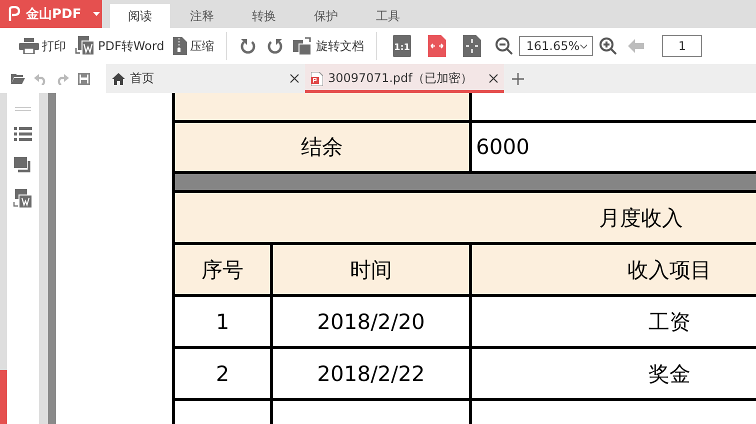 The height and width of the screenshot is (424, 756). Describe the element at coordinates (119, 46) in the screenshot. I see `toolbar-button: PDF转Word` at that location.